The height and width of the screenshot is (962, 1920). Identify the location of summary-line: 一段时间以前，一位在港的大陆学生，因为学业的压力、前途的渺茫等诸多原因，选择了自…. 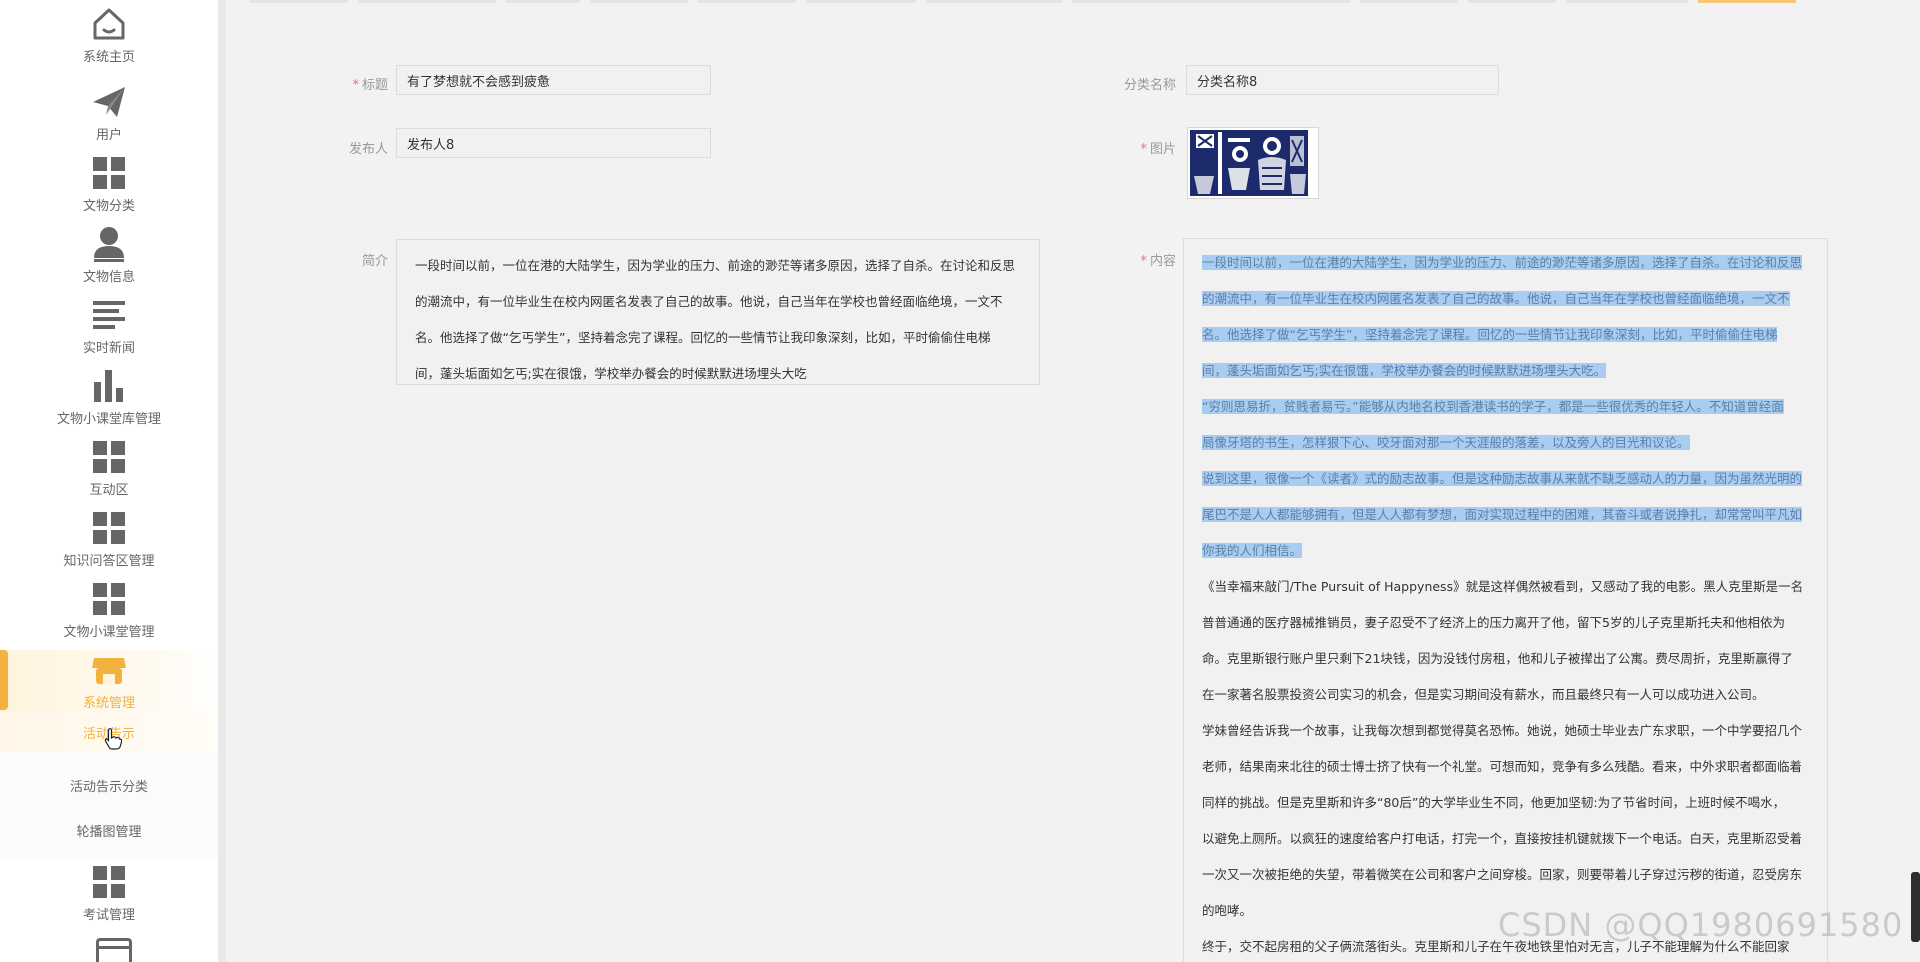
(715, 265).